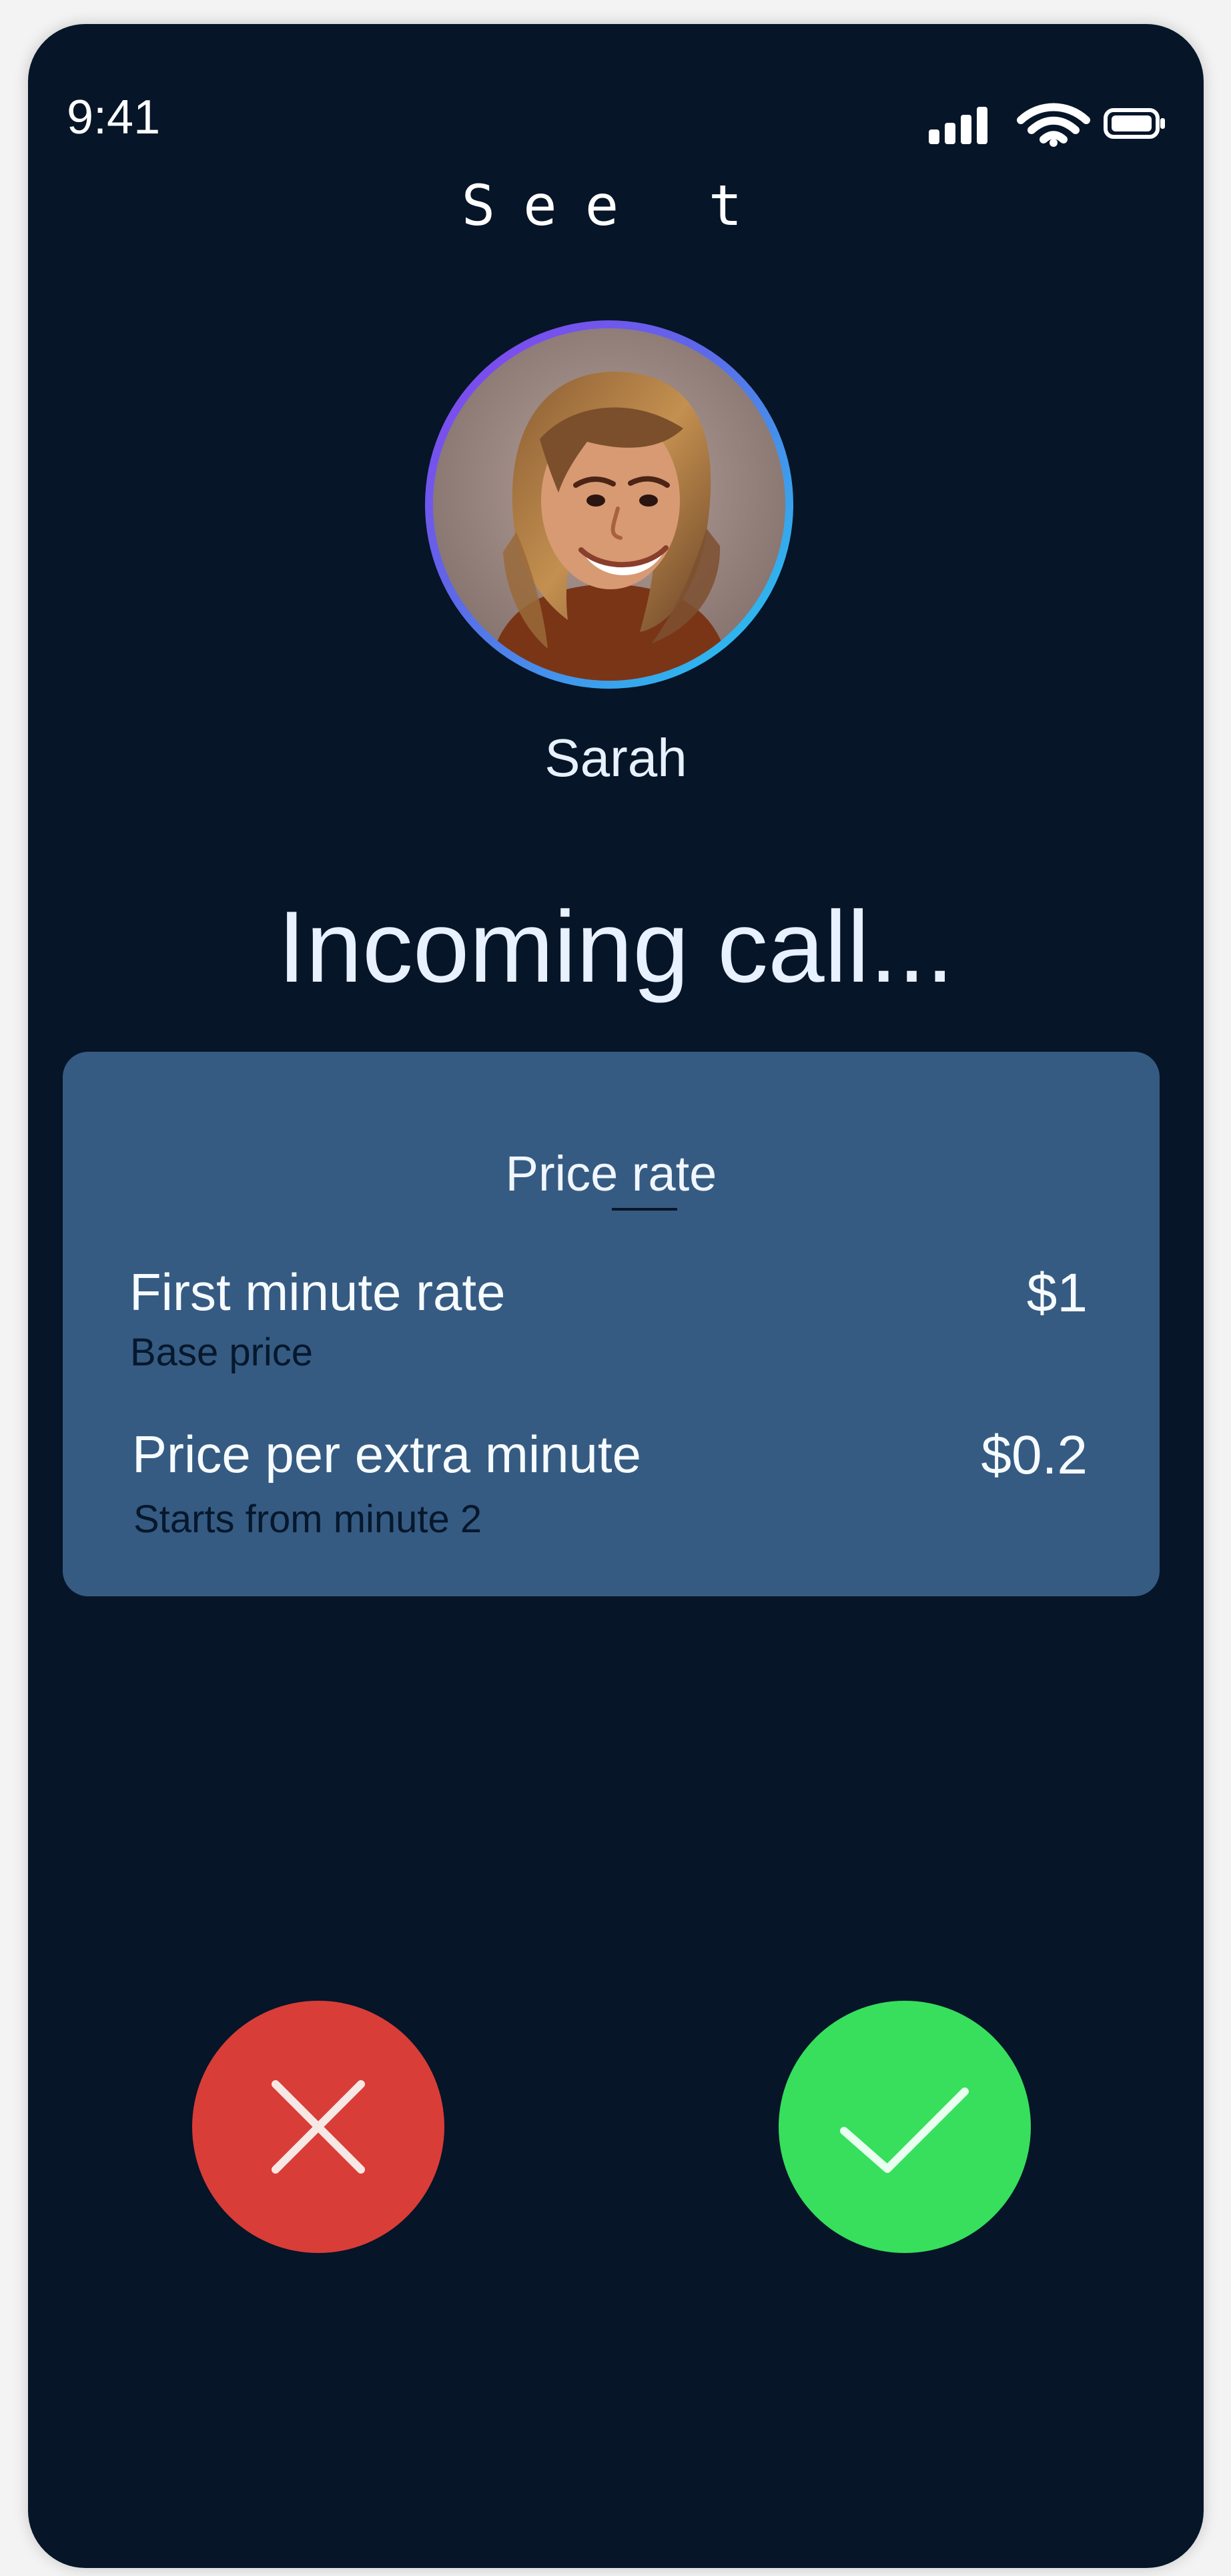 Image resolution: width=1231 pixels, height=2576 pixels. What do you see at coordinates (616, 206) in the screenshot?
I see `app-logo: See t` at bounding box center [616, 206].